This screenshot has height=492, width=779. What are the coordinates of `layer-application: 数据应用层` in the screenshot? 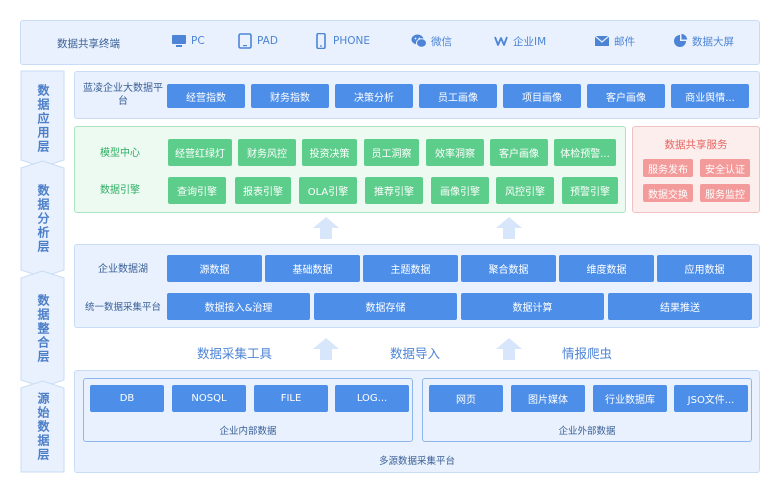 It's located at (42, 119).